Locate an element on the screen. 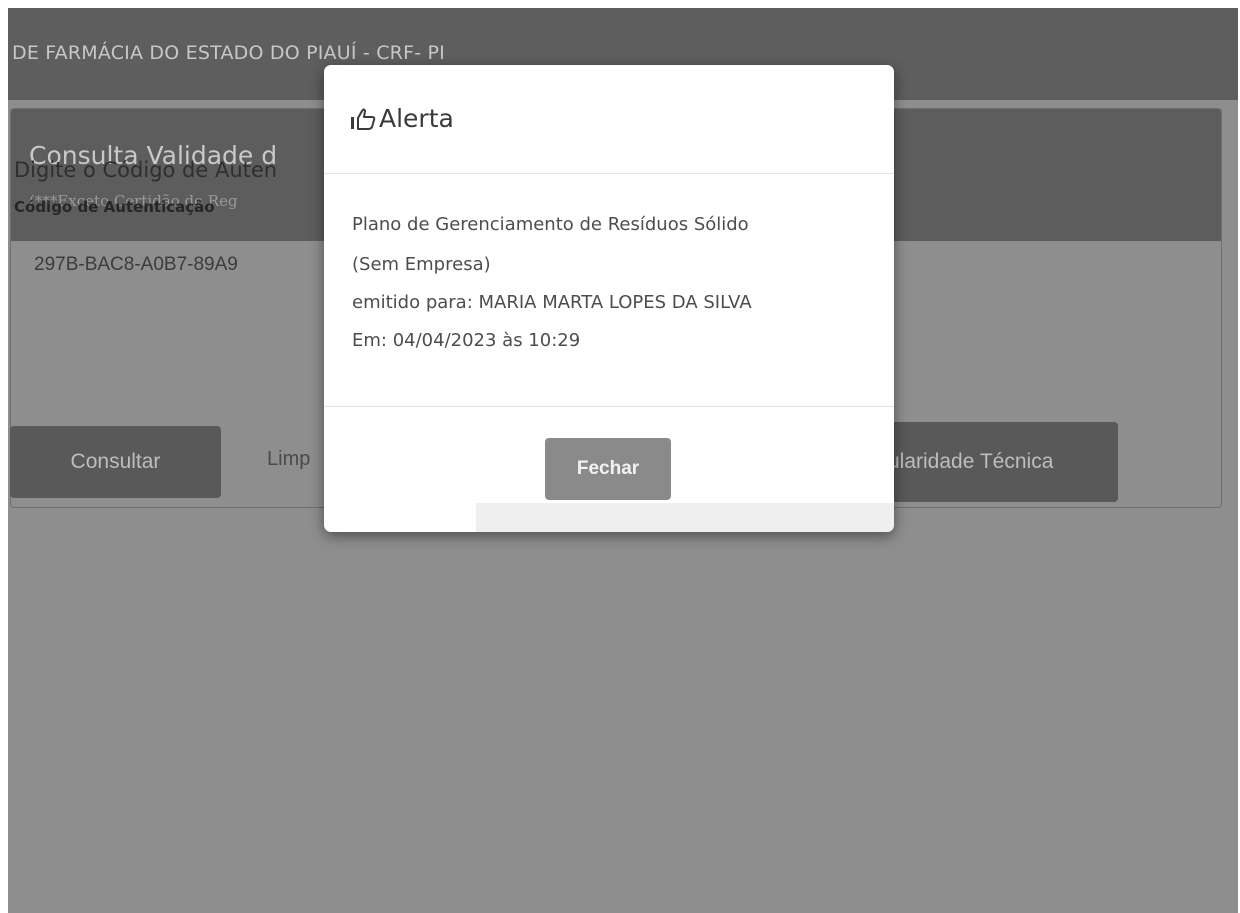 Image resolution: width=1240 pixels, height=913 pixels. site-title: DE FARMÁCIA DO ESTADO DO PIAUÍ - CRF- PI is located at coordinates (228, 53).